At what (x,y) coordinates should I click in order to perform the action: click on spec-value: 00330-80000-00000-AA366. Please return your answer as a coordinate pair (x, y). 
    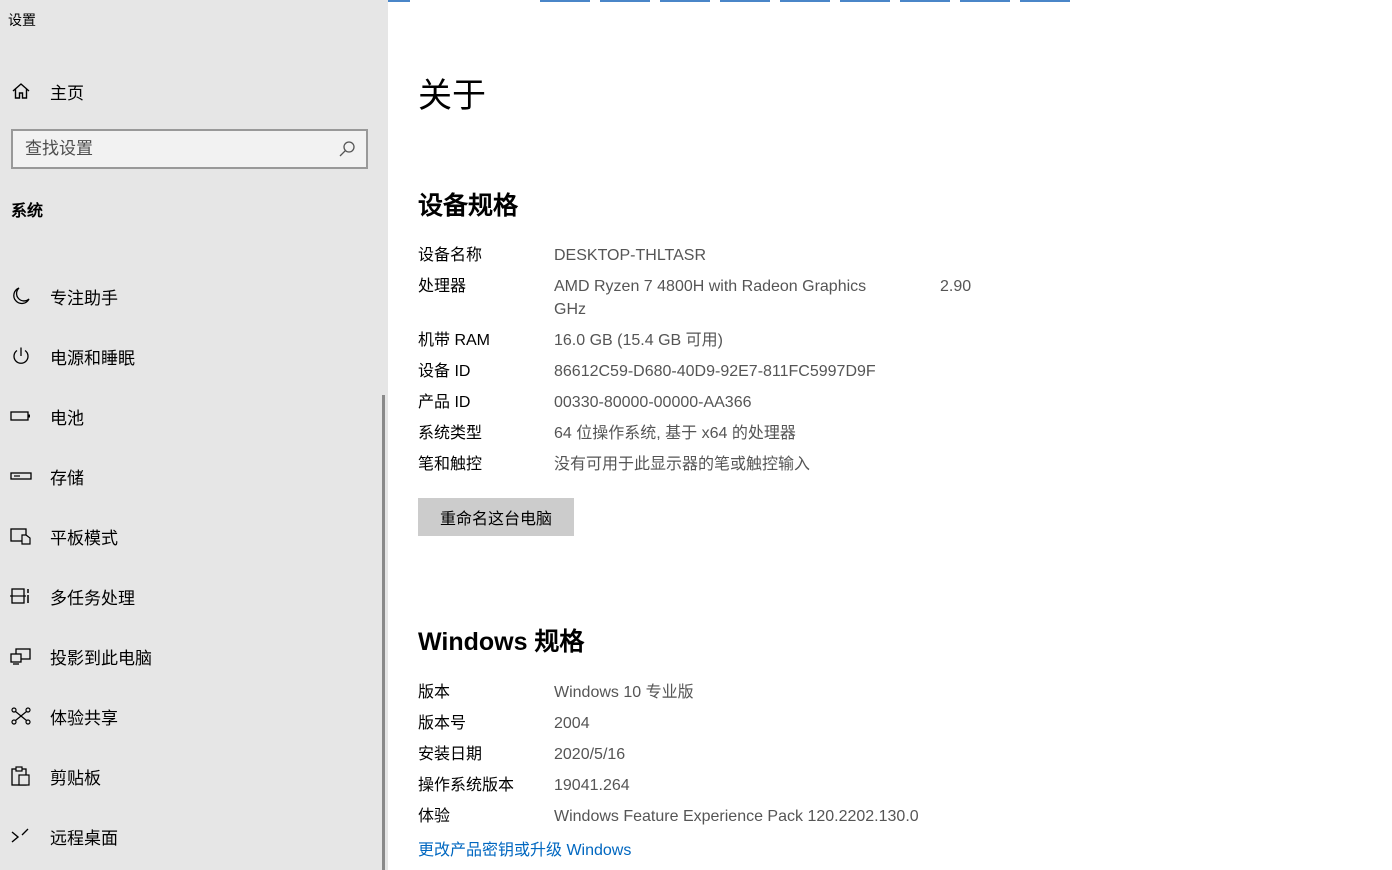
    Looking at the image, I should click on (653, 402).